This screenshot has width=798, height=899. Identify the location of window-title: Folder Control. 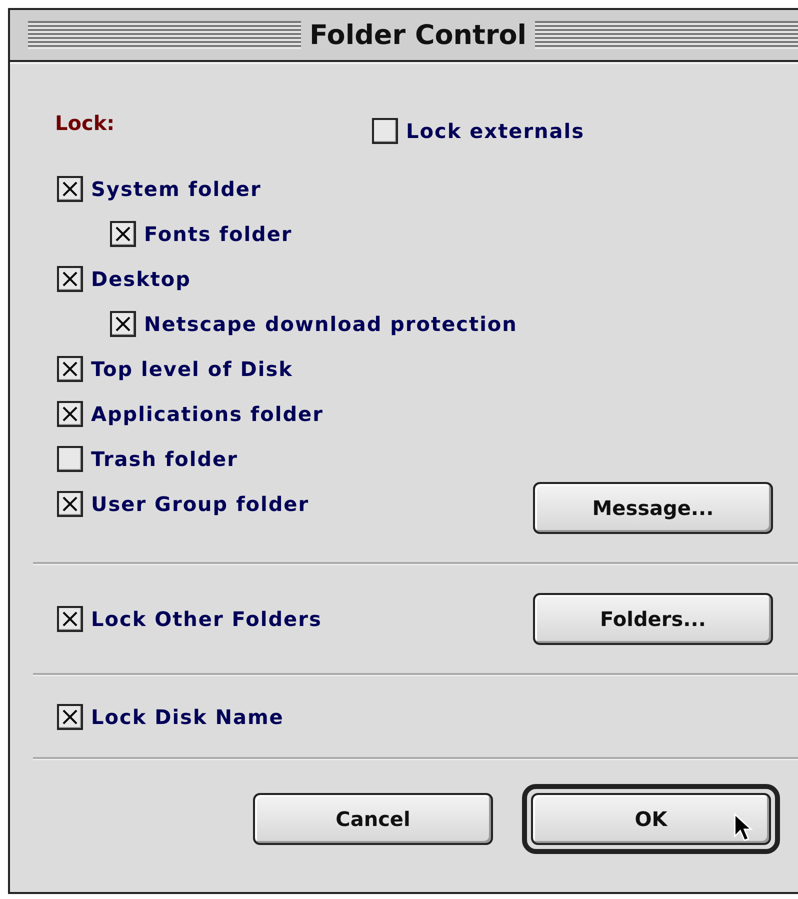
(418, 35).